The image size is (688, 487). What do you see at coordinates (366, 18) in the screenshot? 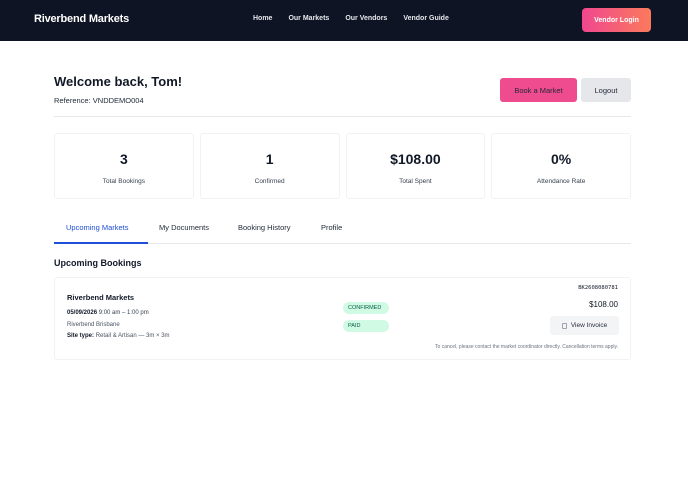
I see `nav-link-our-vendors: Our Vendors` at bounding box center [366, 18].